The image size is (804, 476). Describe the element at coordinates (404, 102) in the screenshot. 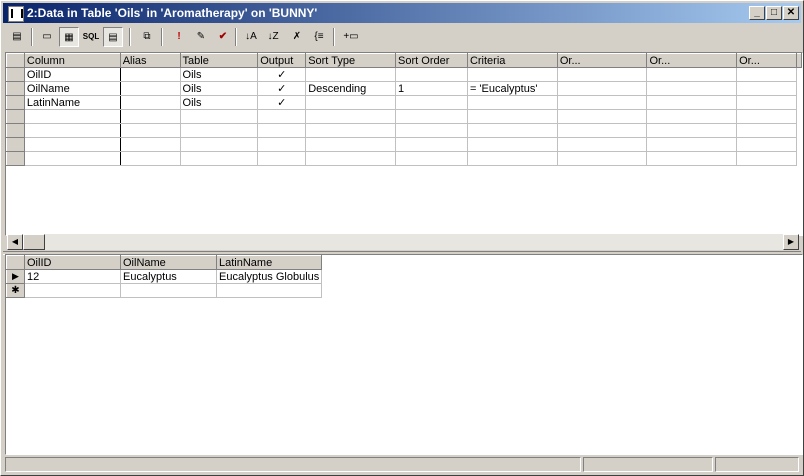

I see `criteria-row: LatinName Oils ✓` at that location.